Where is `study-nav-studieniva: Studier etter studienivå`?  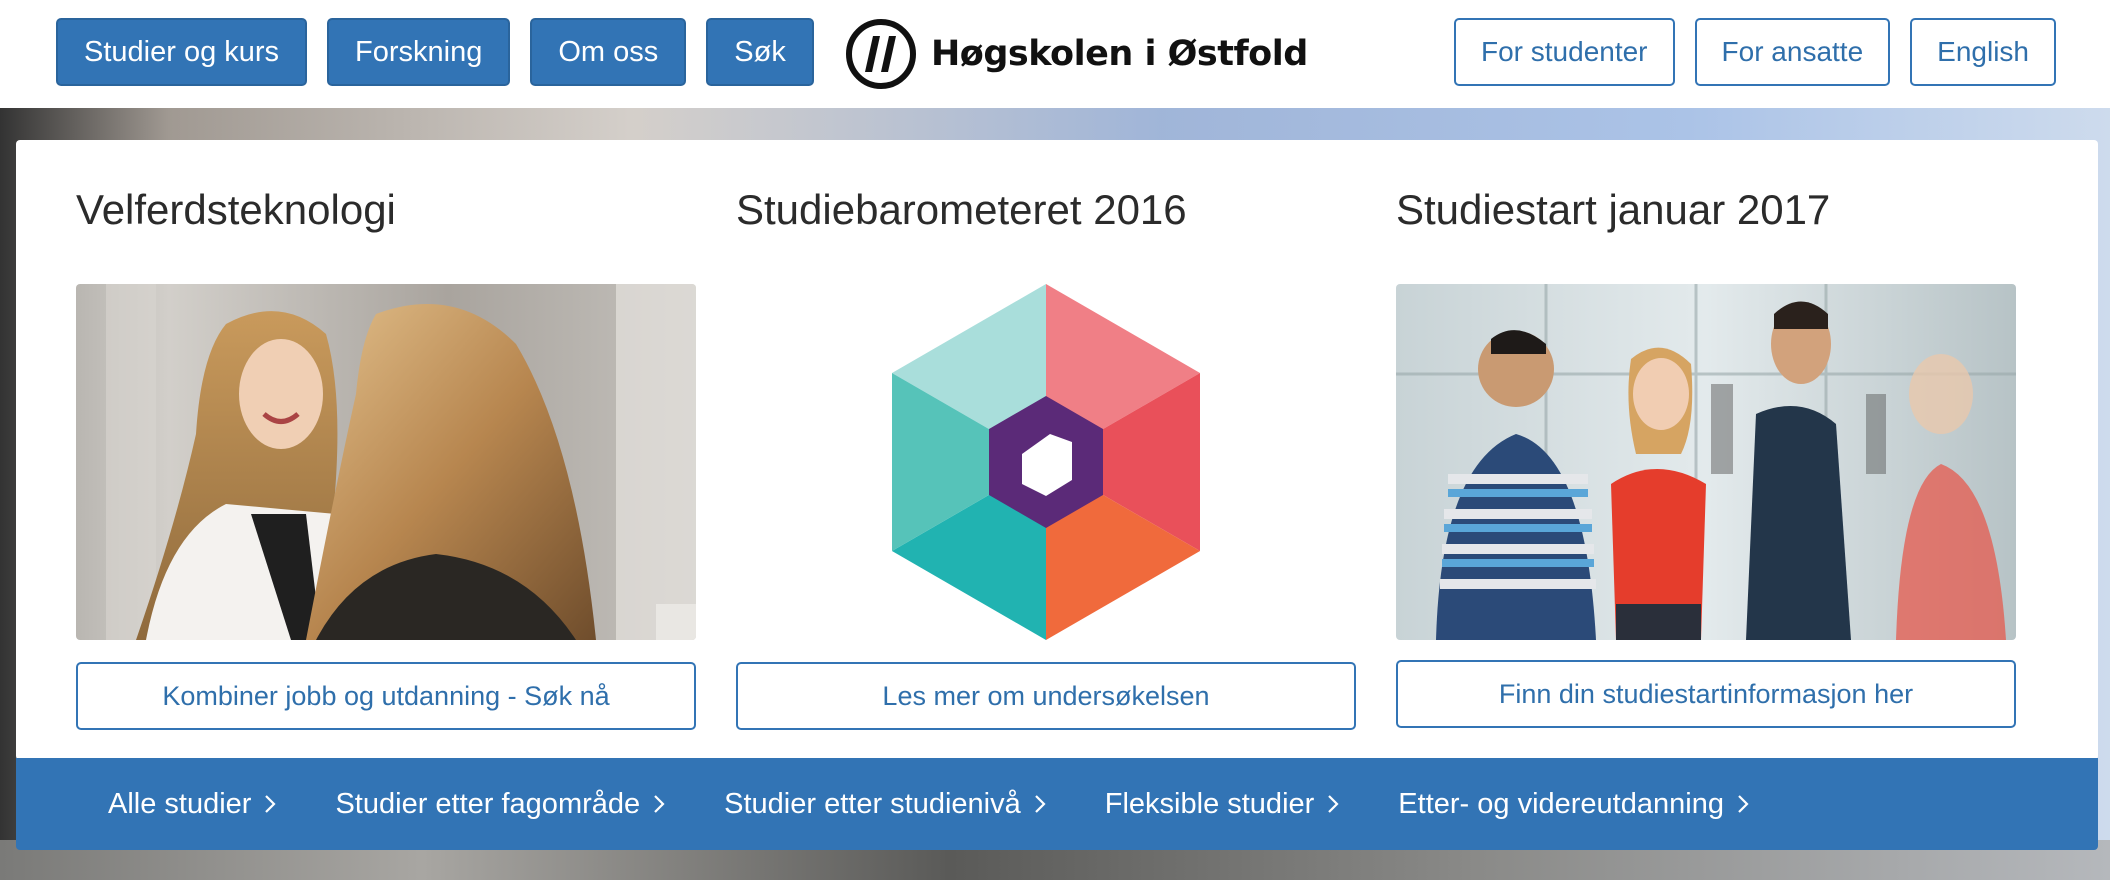 study-nav-studieniva: Studier etter studienivå is located at coordinates (885, 804).